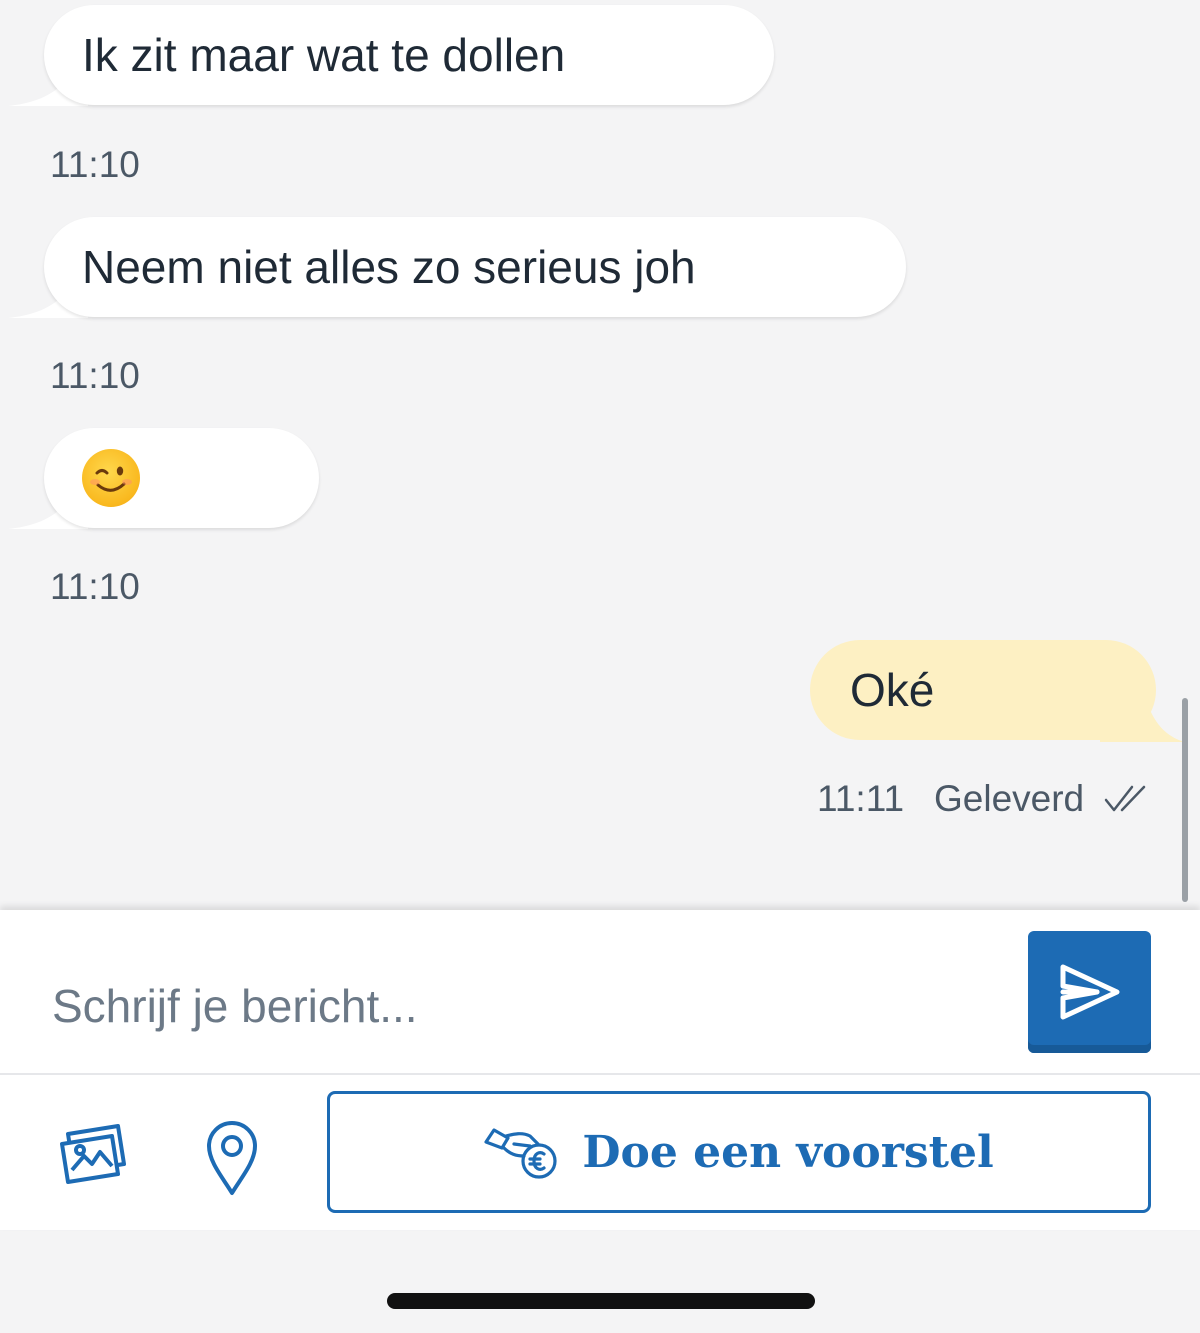 This screenshot has width=1200, height=1333. I want to click on send-icon, so click(1089, 992).